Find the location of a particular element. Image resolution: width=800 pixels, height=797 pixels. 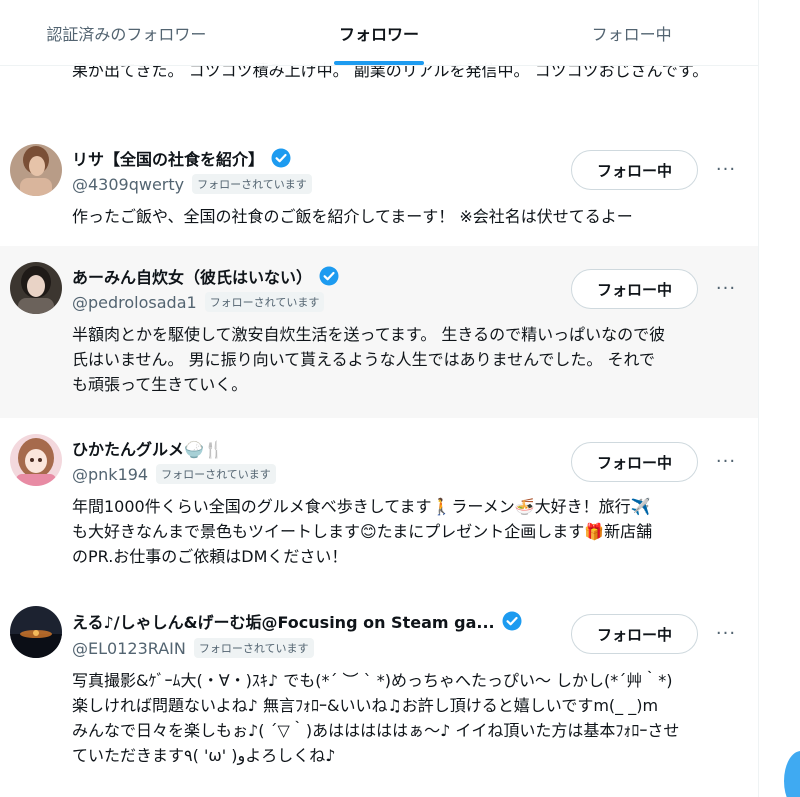

tab-following: フォロー中 is located at coordinates (631, 32).